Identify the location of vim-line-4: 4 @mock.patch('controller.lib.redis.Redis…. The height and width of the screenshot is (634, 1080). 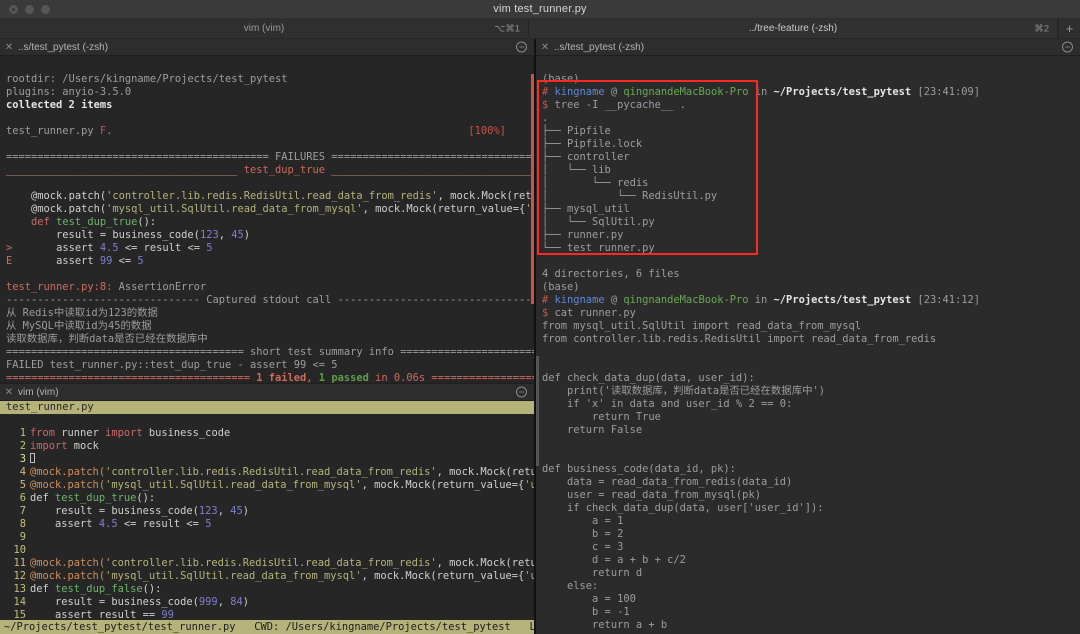
(276, 472).